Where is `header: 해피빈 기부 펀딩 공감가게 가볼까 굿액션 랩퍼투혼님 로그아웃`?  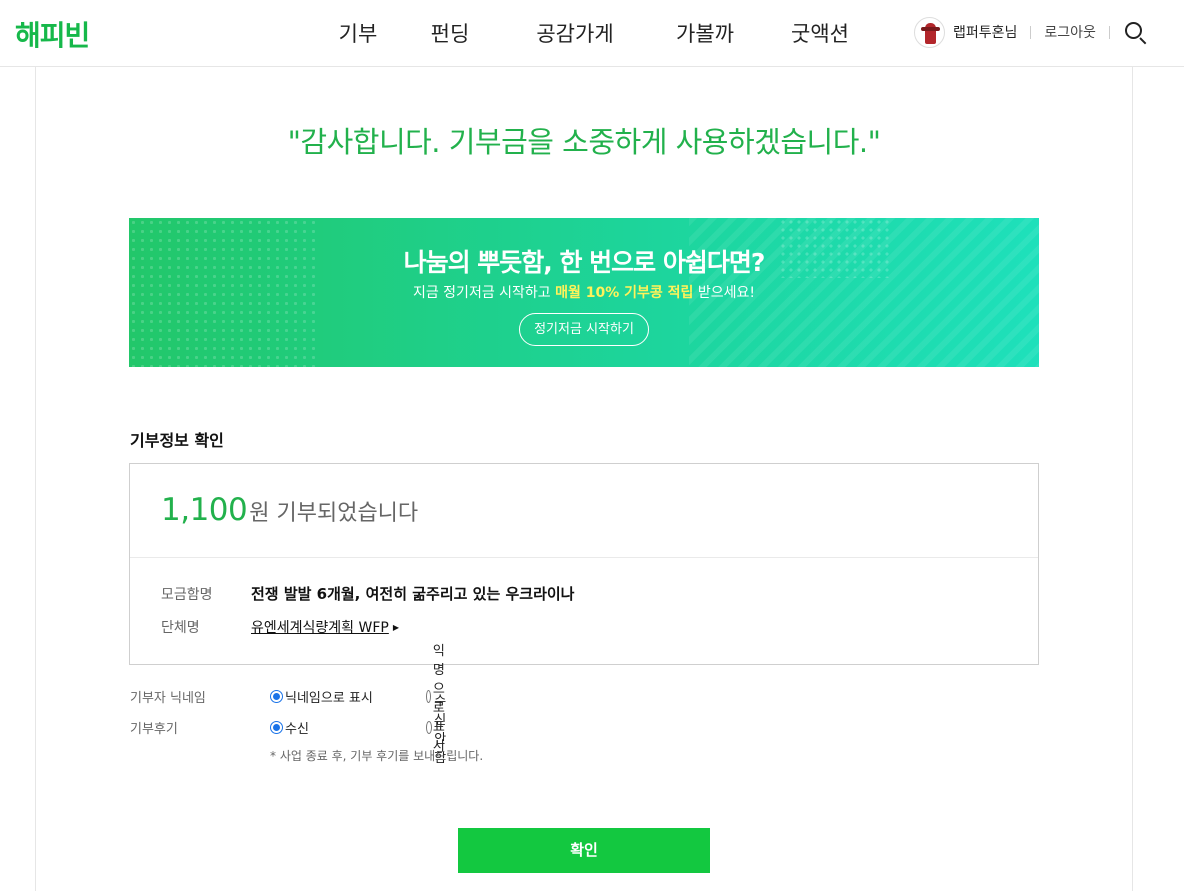 header: 해피빈 기부 펀딩 공감가게 가볼까 굿액션 랩퍼투혼님 로그아웃 is located at coordinates (592, 33).